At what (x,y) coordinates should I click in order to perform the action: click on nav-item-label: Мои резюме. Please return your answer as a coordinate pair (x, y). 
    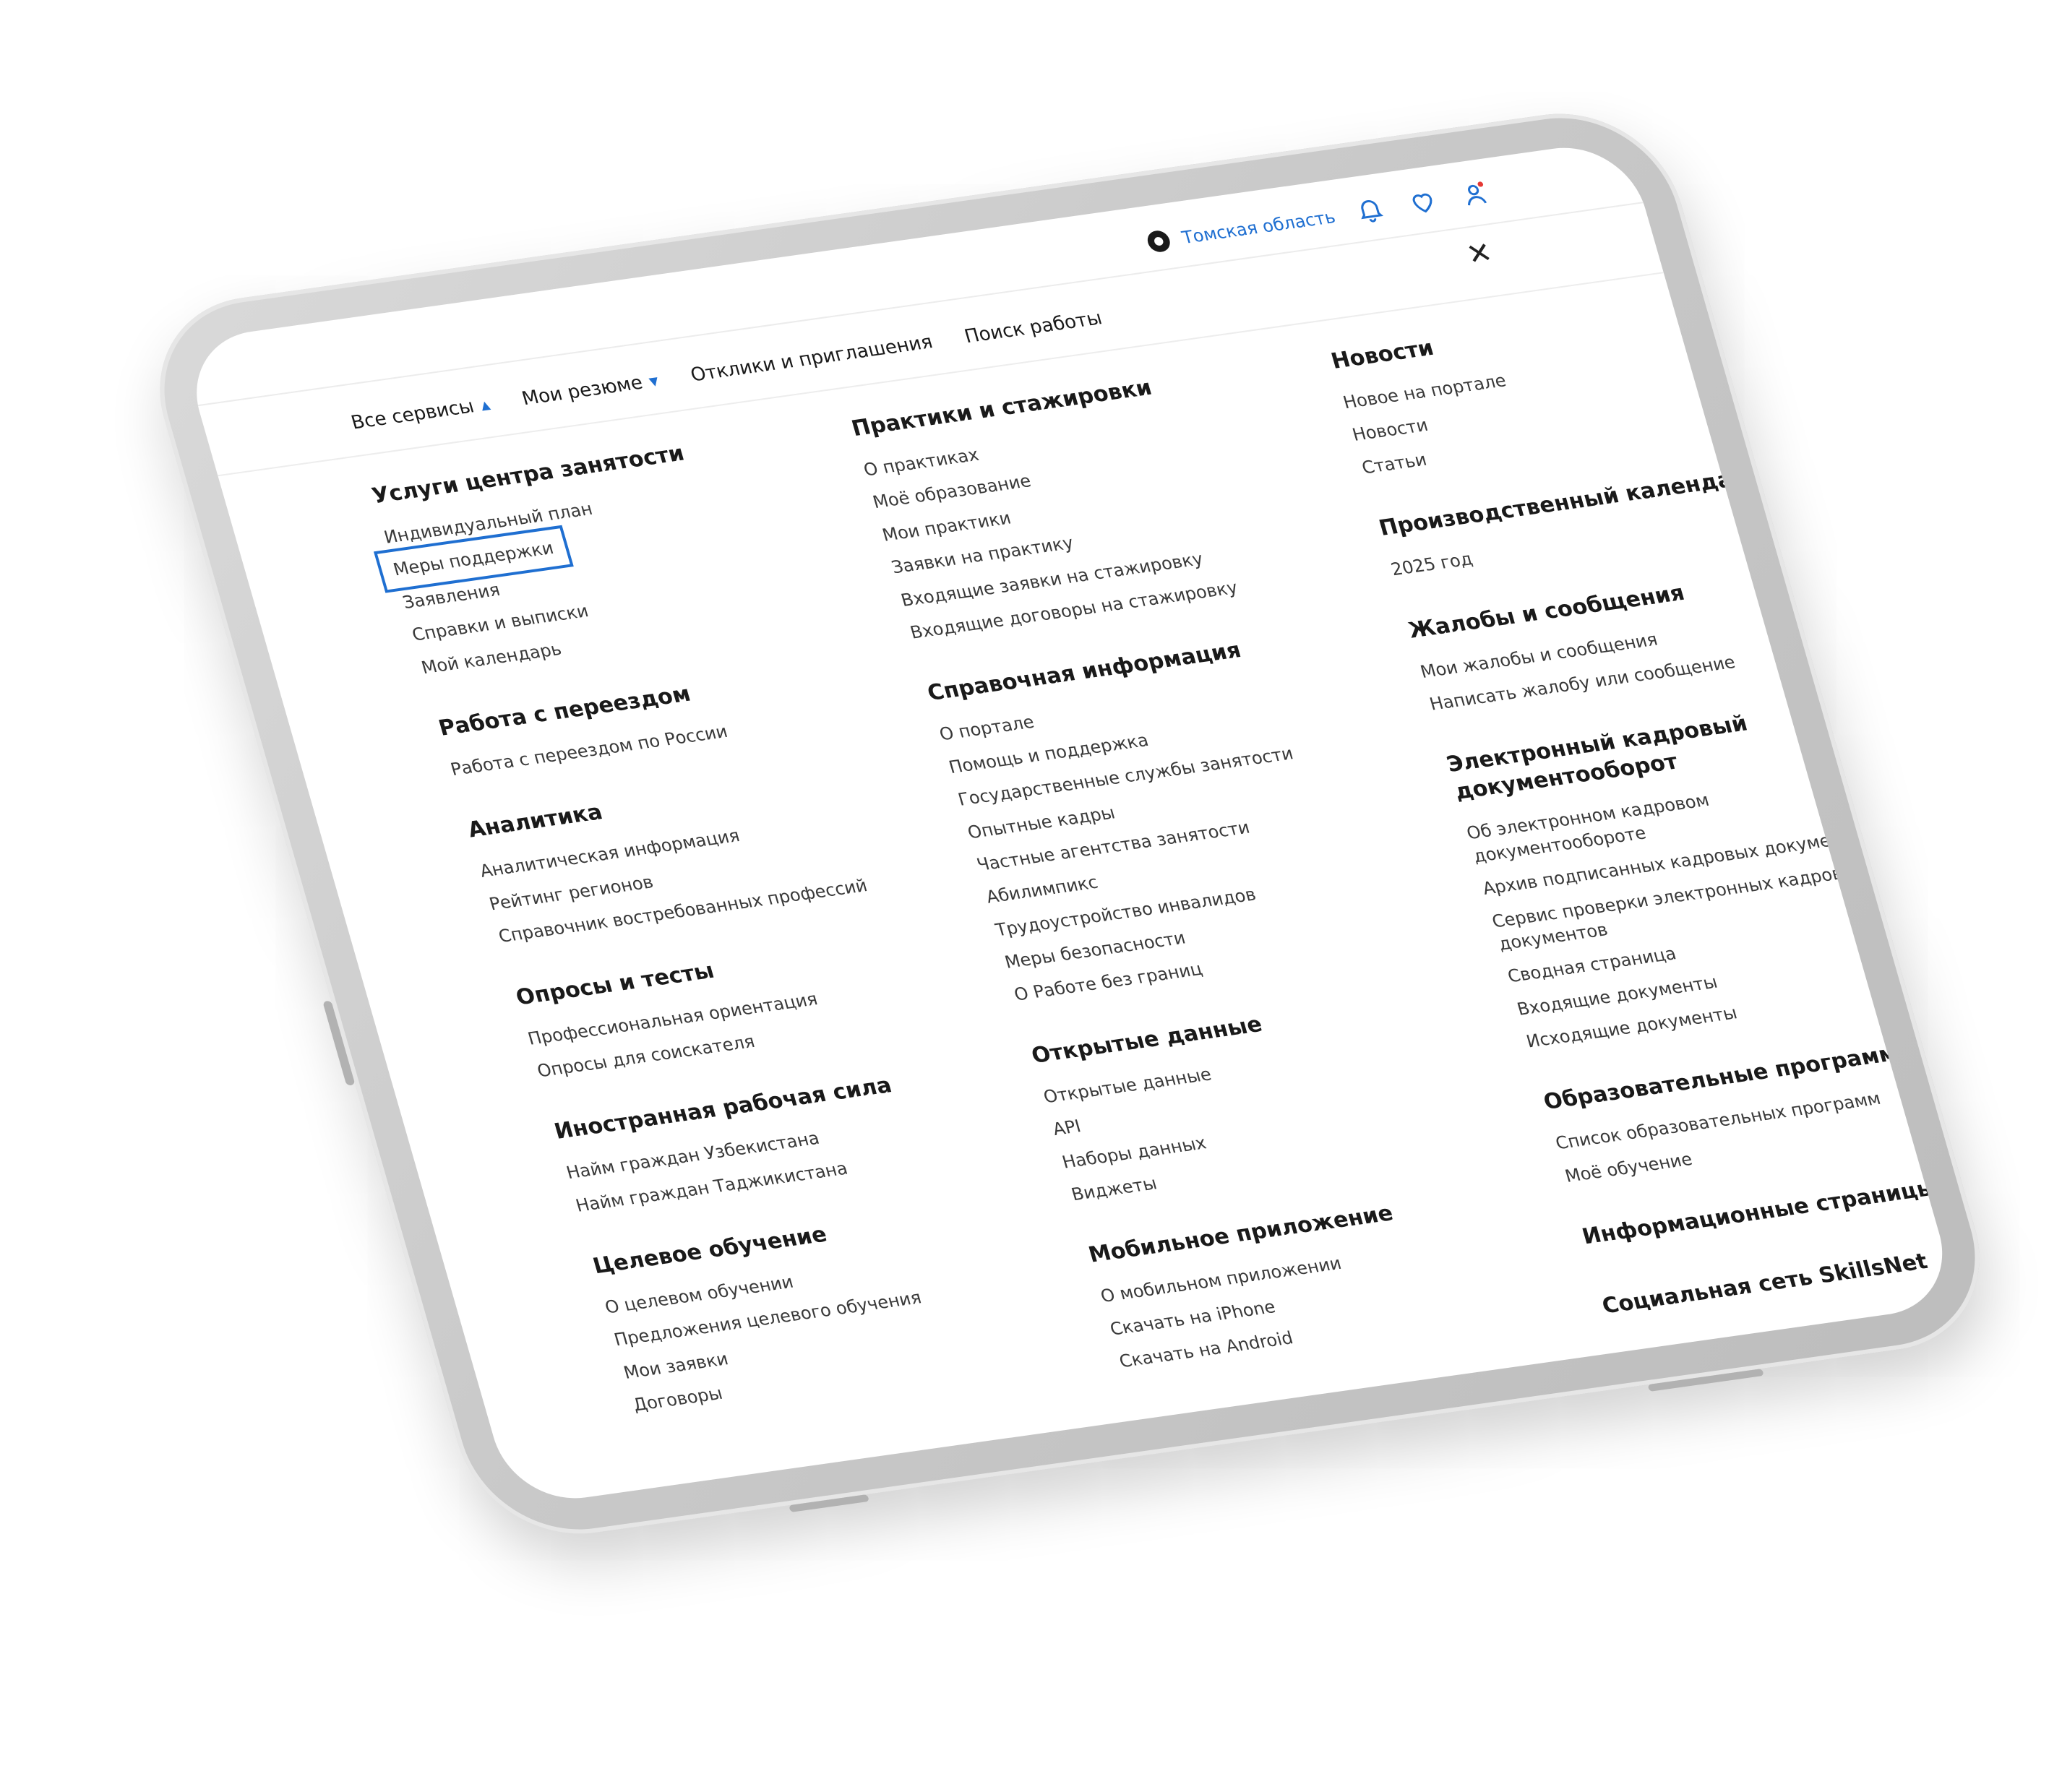
    Looking at the image, I should click on (582, 390).